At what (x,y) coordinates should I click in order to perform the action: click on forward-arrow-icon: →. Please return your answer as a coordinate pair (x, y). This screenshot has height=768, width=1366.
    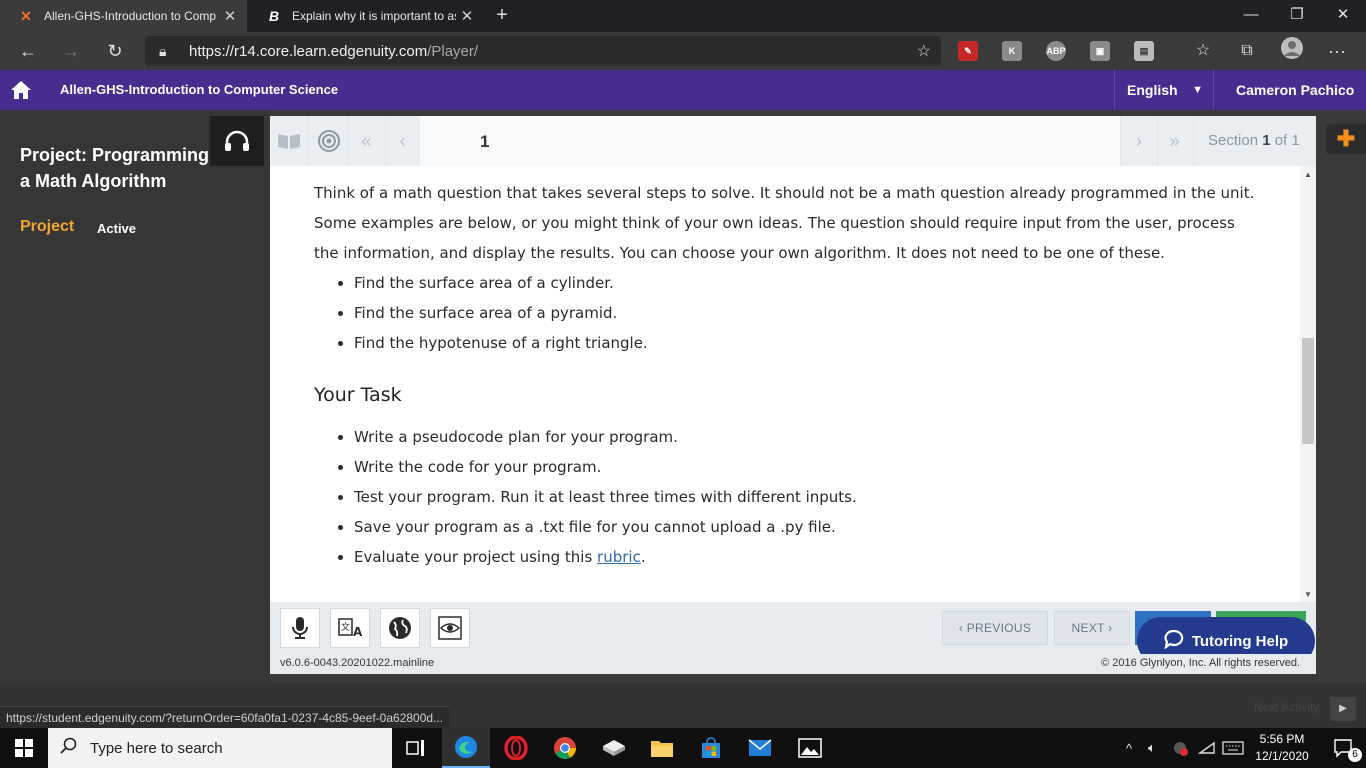
    Looking at the image, I should click on (71, 51).